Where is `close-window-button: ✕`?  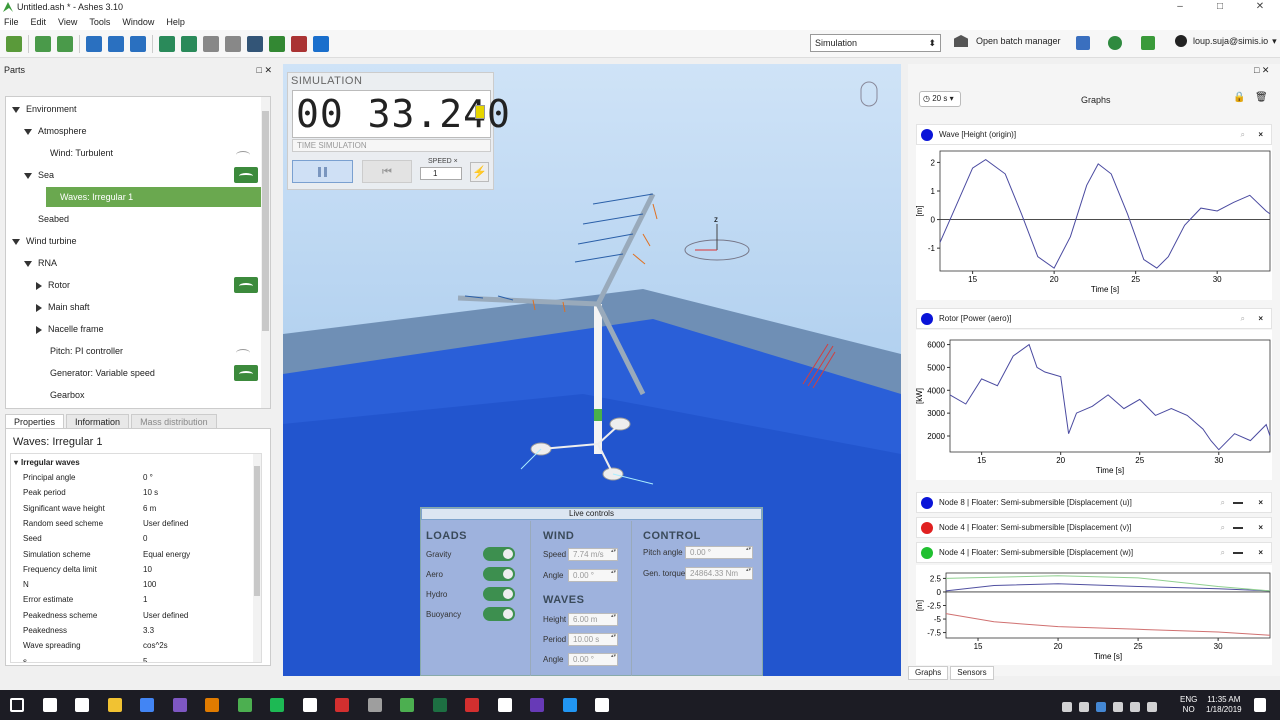 close-window-button: ✕ is located at coordinates (1260, 7).